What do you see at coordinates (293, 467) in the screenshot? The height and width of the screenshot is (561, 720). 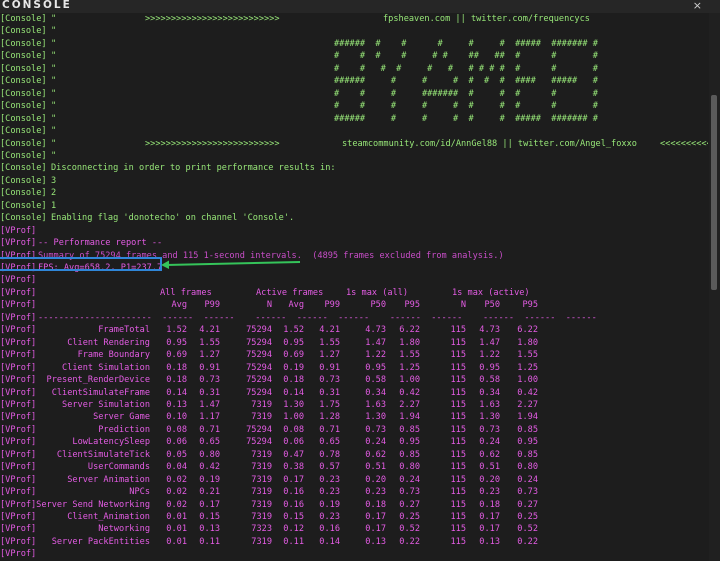 I see `table-cell: 0.38` at bounding box center [293, 467].